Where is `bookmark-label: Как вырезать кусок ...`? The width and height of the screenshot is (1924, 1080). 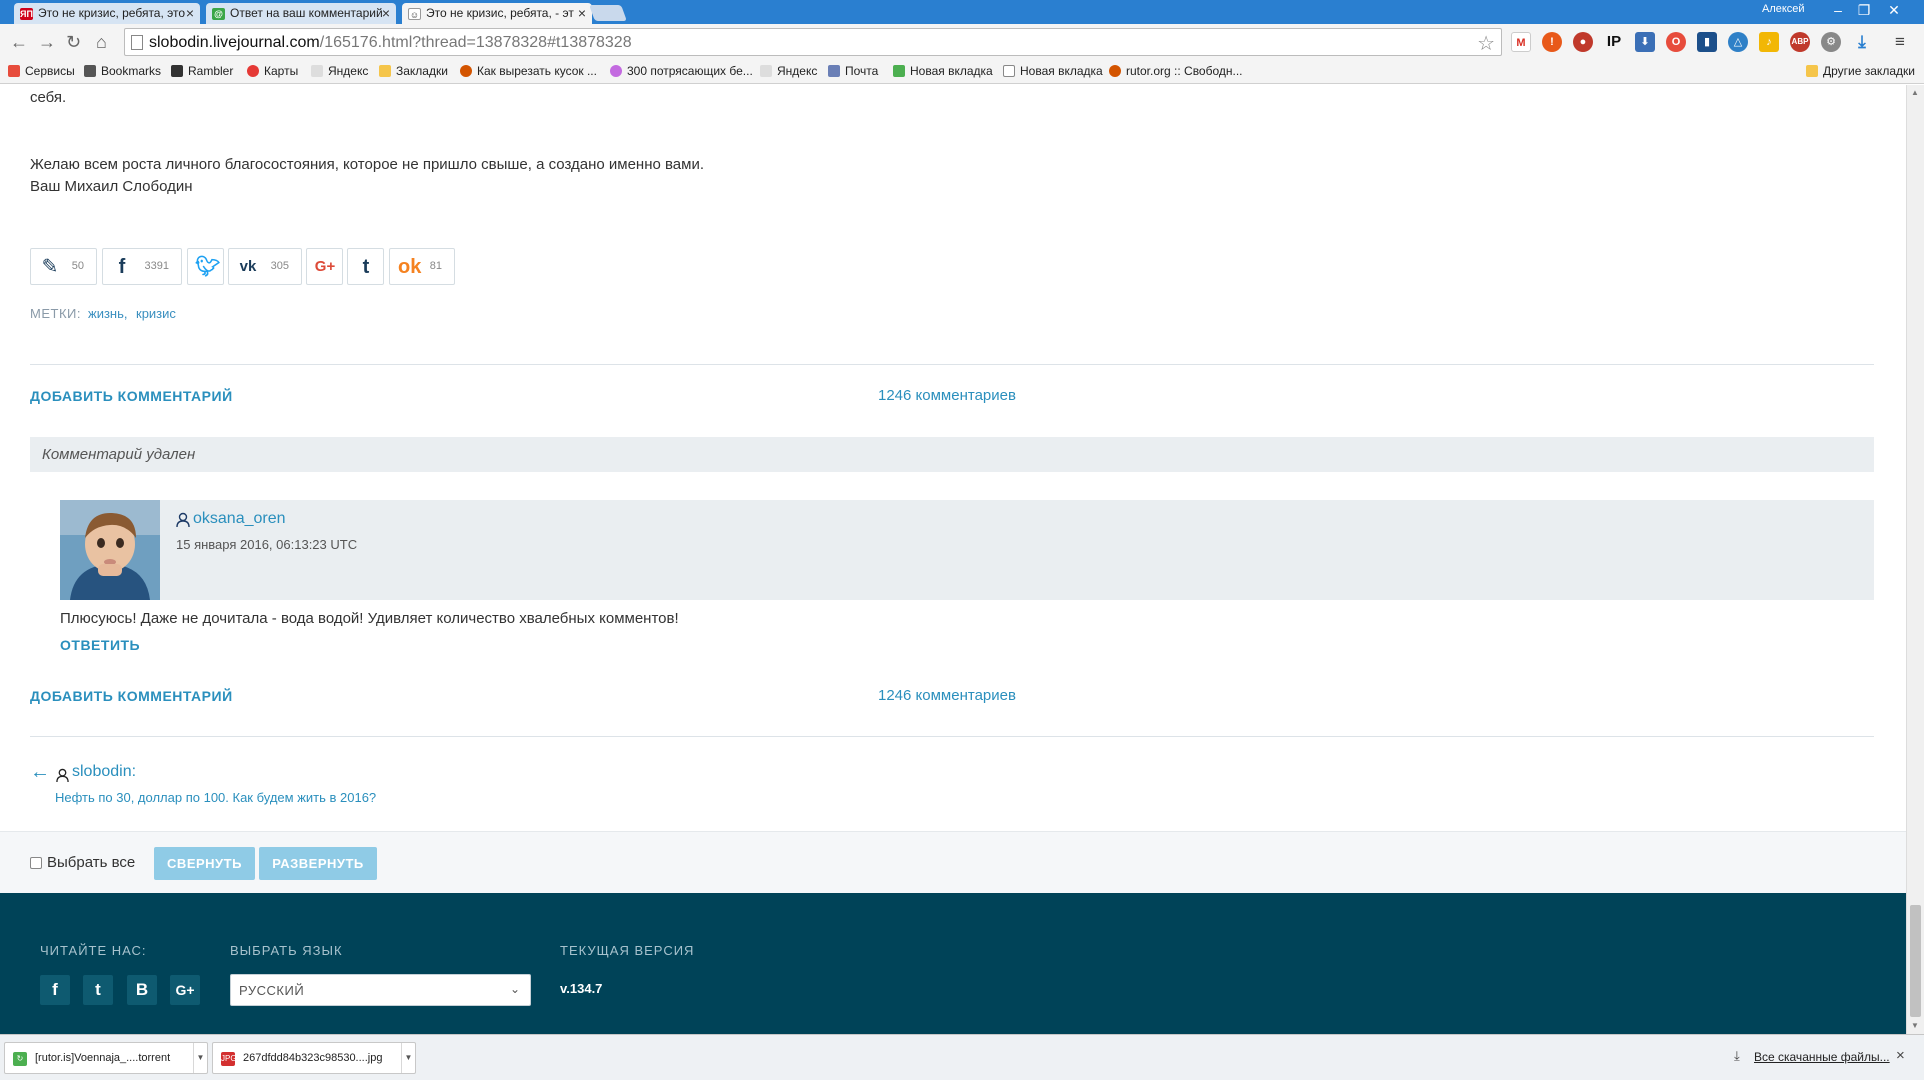
bookmark-label: Как вырезать кусок ... is located at coordinates (537, 71).